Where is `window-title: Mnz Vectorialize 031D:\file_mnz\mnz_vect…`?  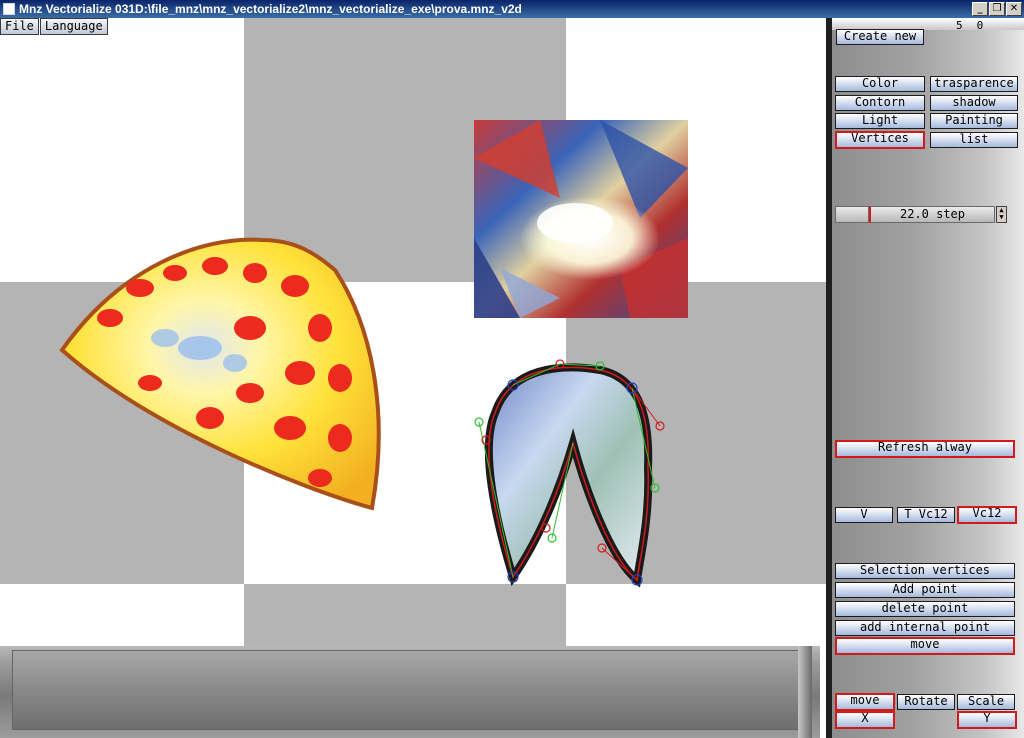 window-title: Mnz Vectorialize 031D:\file_mnz\mnz_vect… is located at coordinates (270, 9).